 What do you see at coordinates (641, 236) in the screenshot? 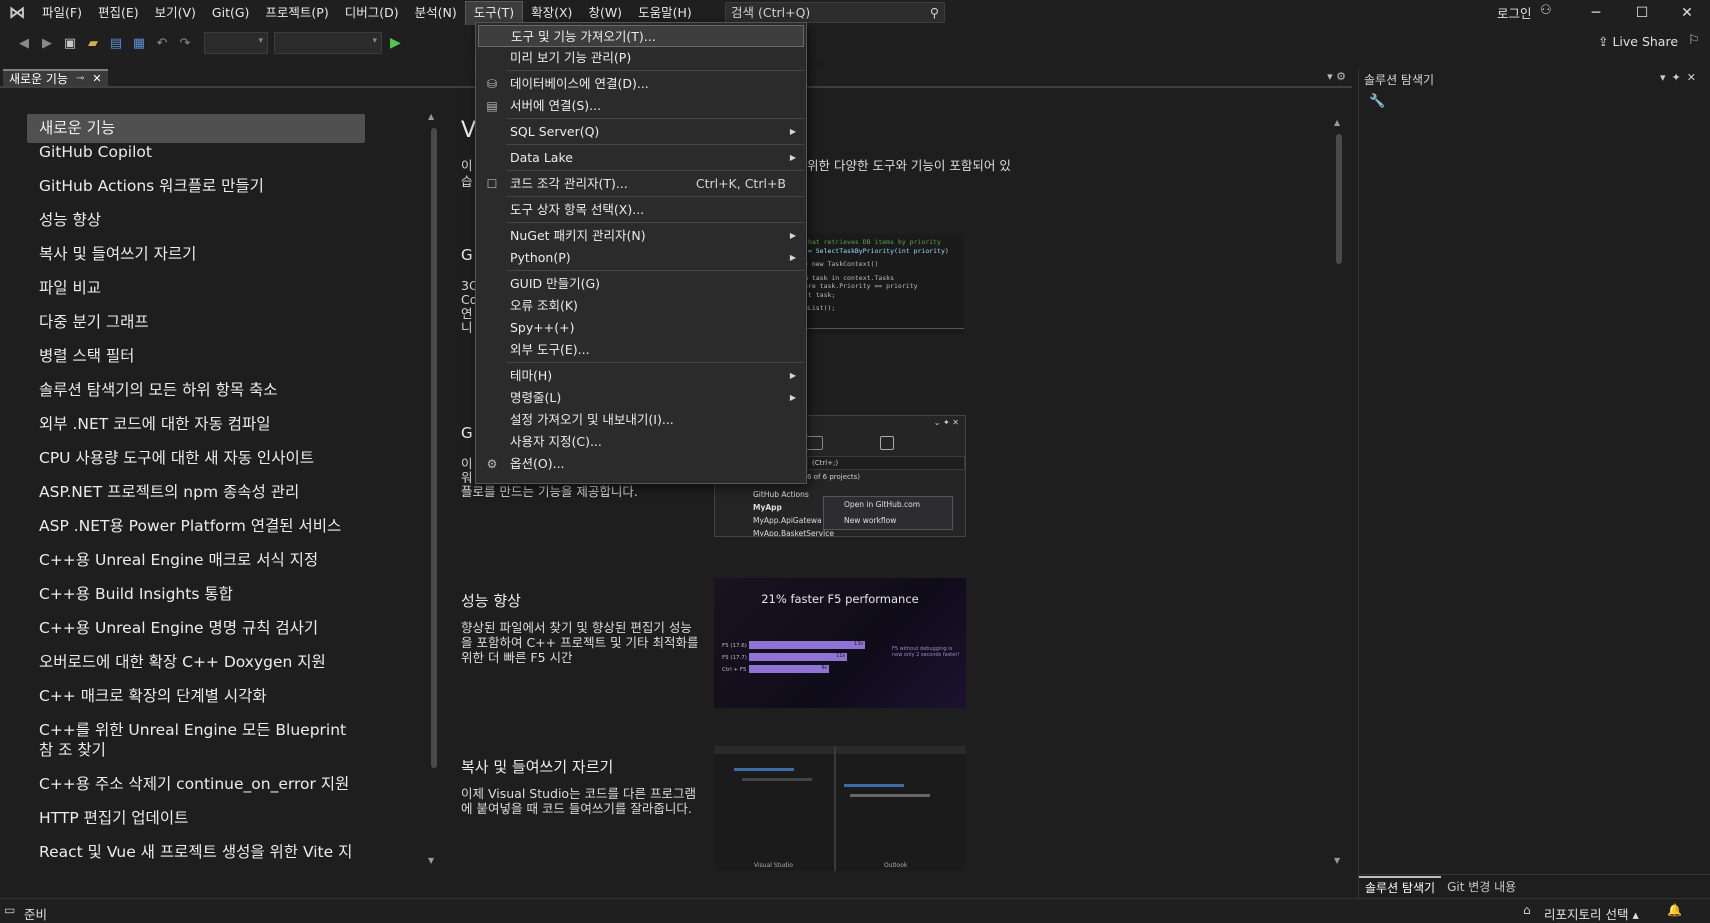
I see `menu-item-nuget: NuGet 패키지 관리자(N) ▶` at bounding box center [641, 236].